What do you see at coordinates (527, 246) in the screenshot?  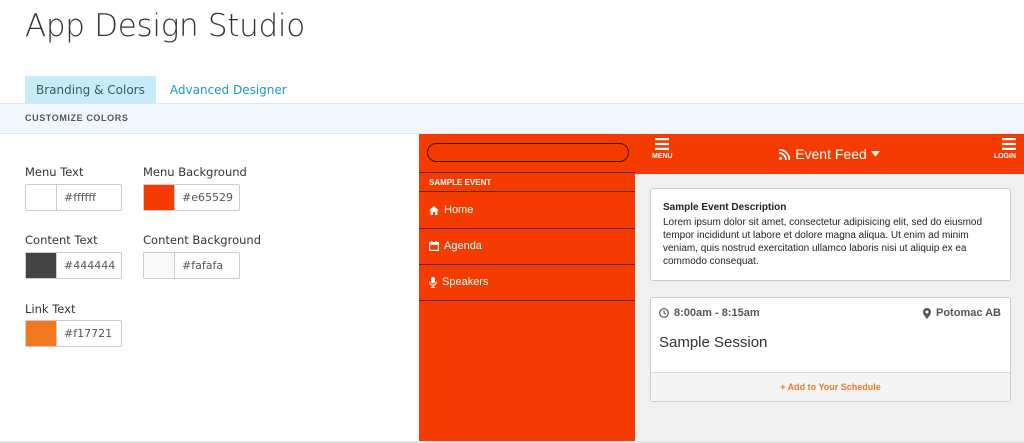 I see `preview-menu-item-agenda: Agenda` at bounding box center [527, 246].